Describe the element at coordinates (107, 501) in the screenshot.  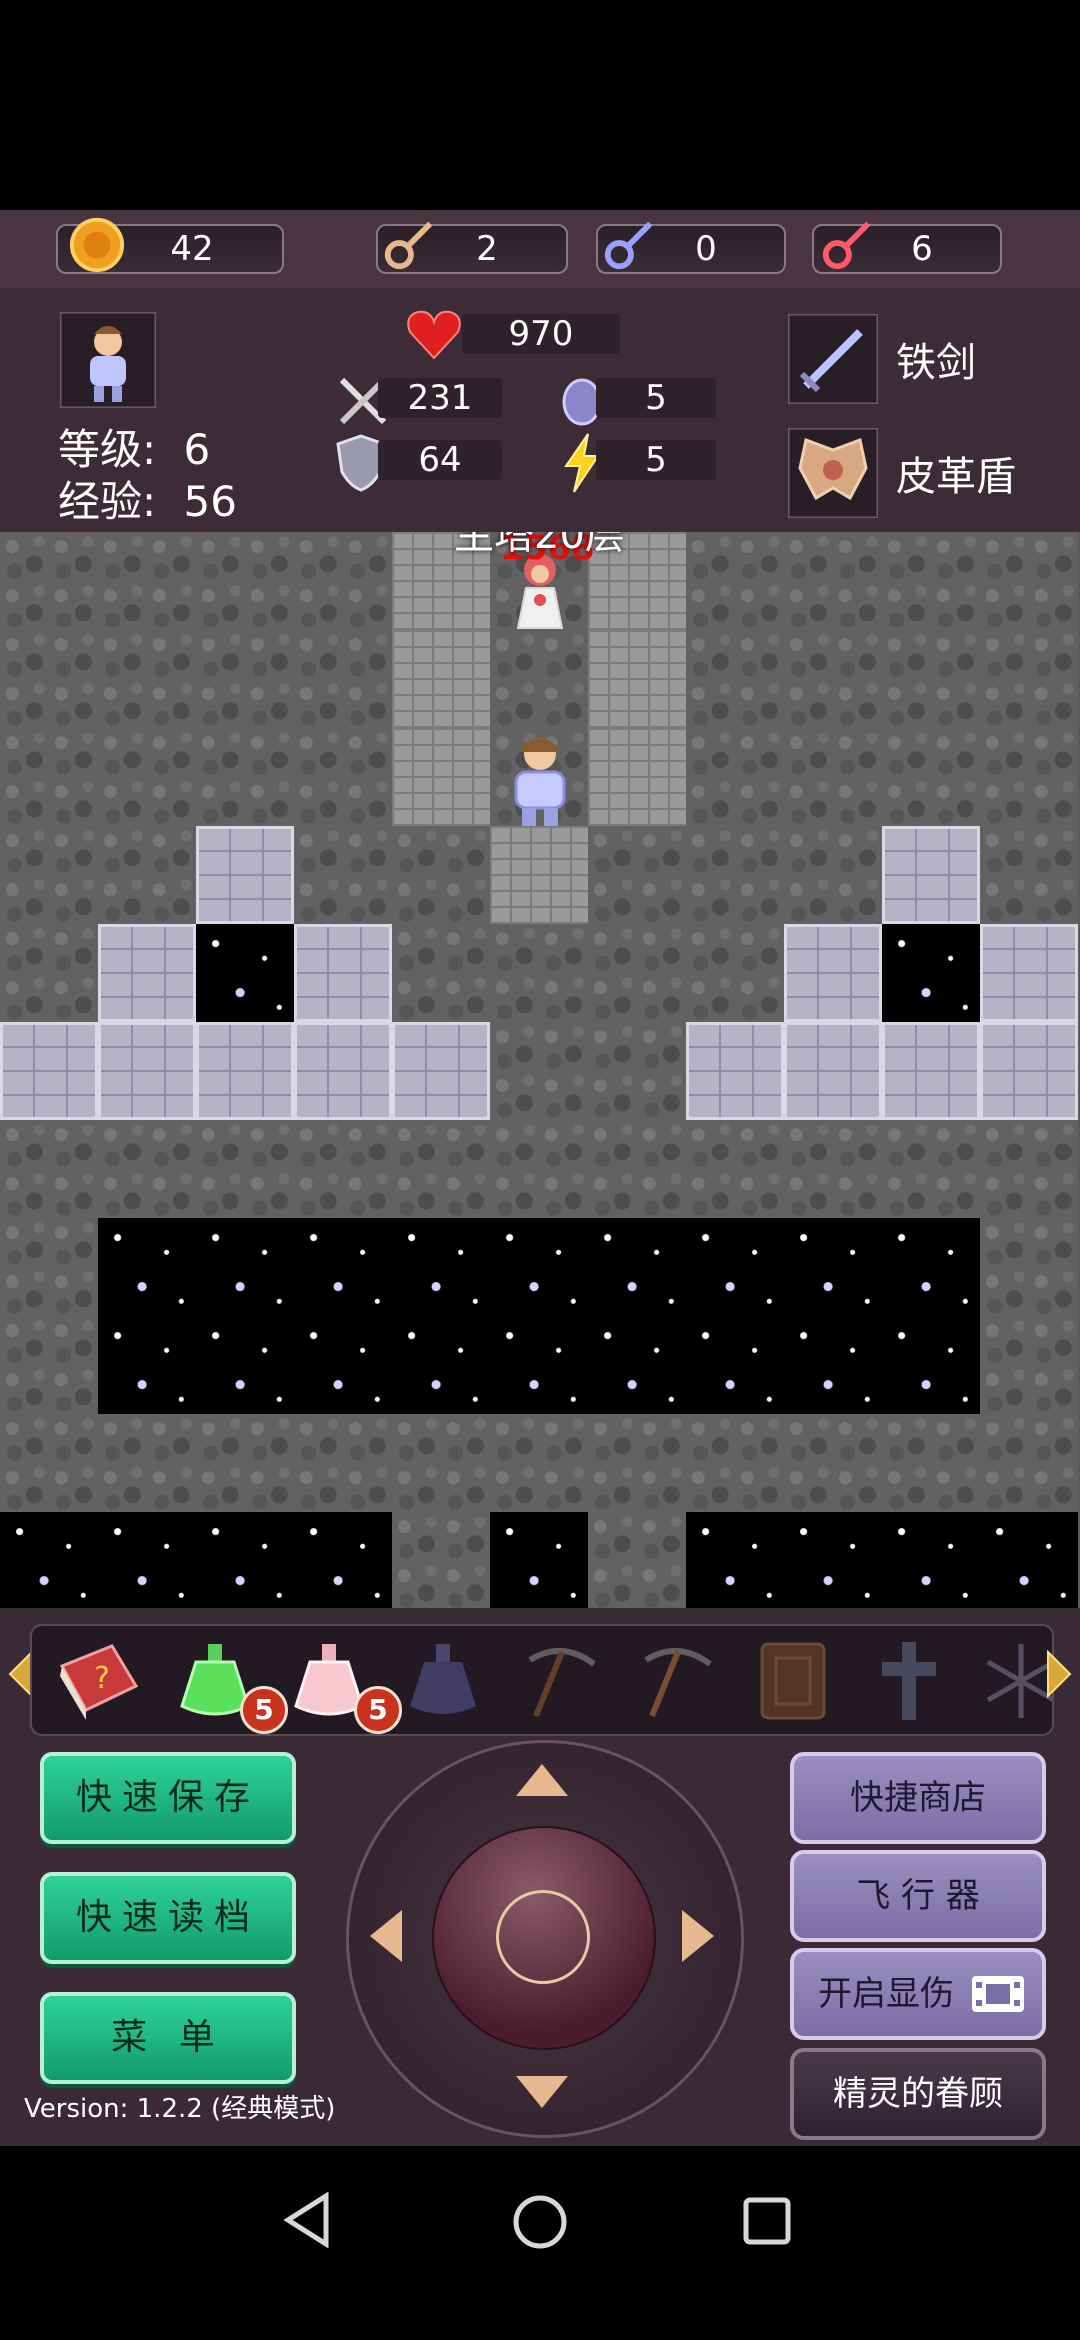
I see `exp-label: 经验:` at that location.